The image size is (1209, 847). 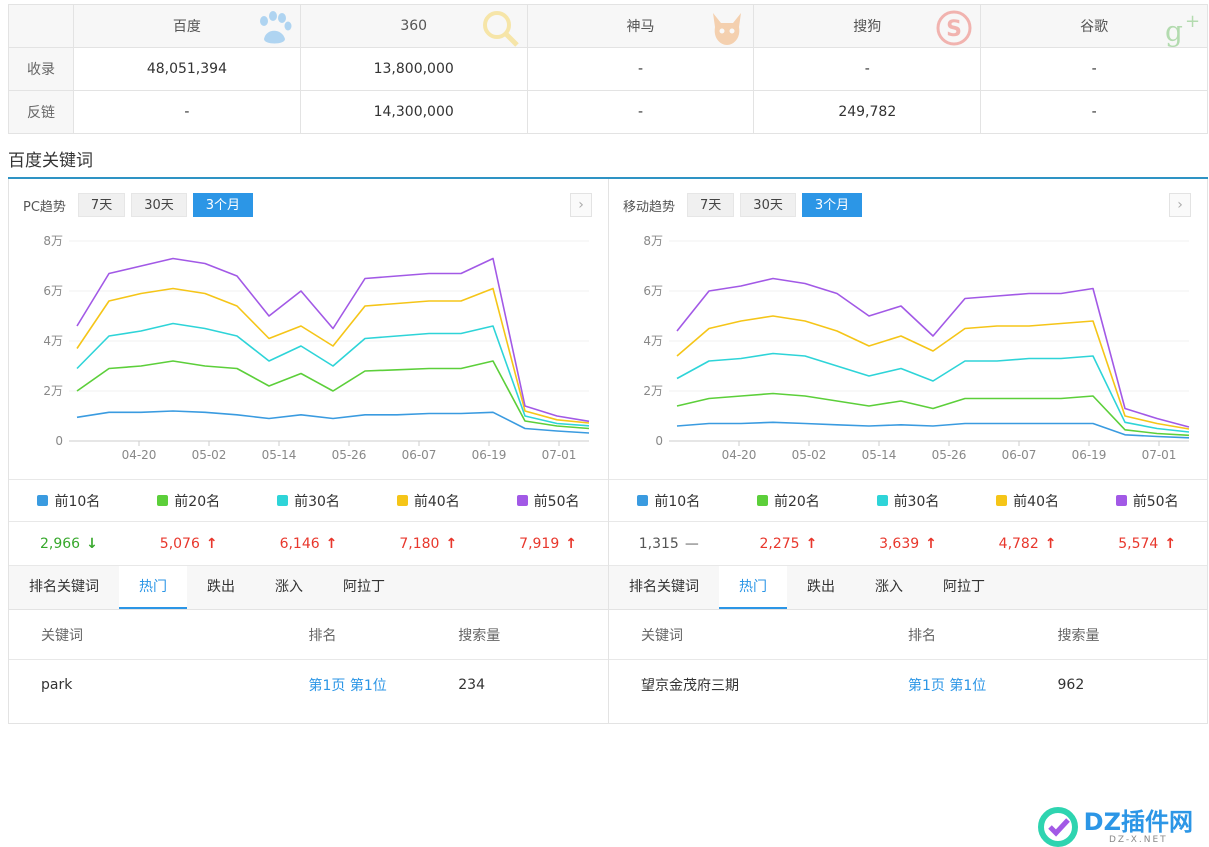 What do you see at coordinates (658, 543) in the screenshot?
I see `rank-count-value: 1,315` at bounding box center [658, 543].